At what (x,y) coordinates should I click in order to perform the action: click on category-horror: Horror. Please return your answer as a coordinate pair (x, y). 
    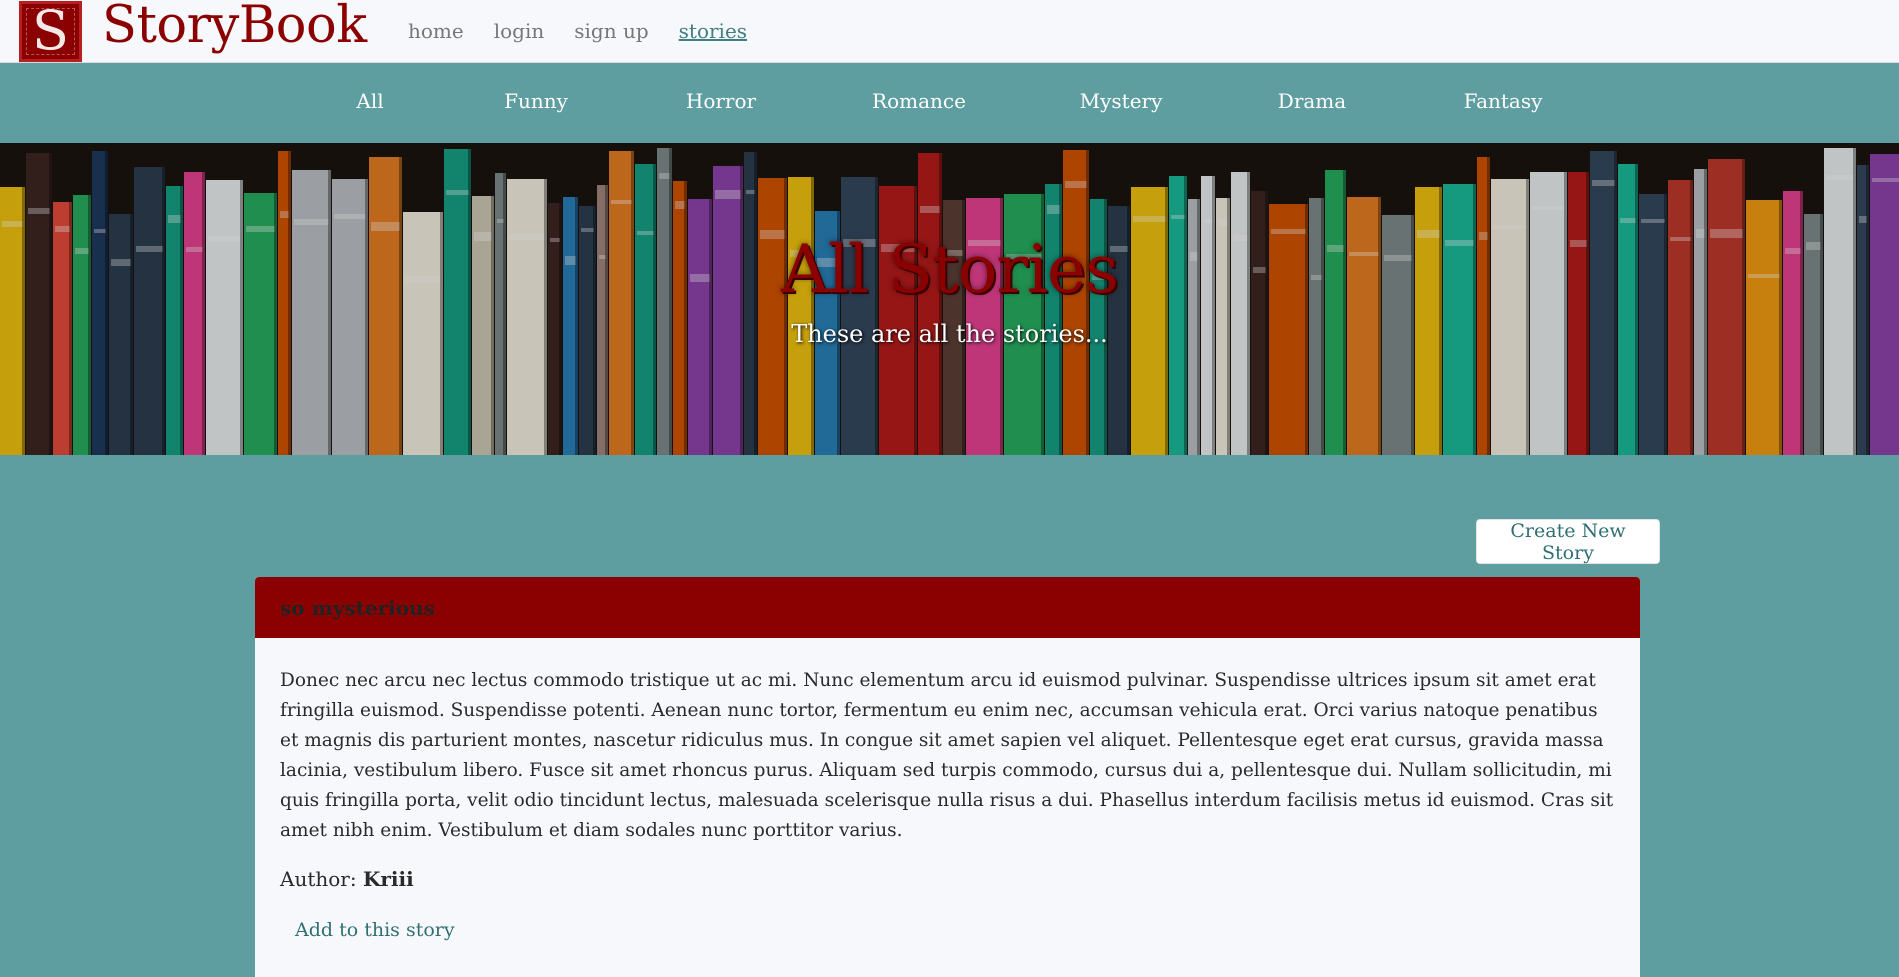
    Looking at the image, I should click on (721, 101).